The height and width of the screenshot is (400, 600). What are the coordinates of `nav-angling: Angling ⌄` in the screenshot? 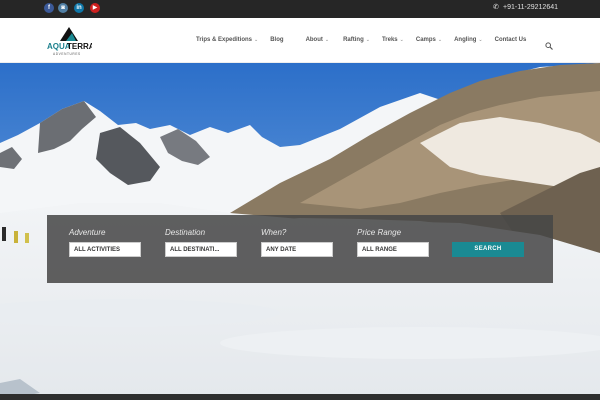 It's located at (468, 40).